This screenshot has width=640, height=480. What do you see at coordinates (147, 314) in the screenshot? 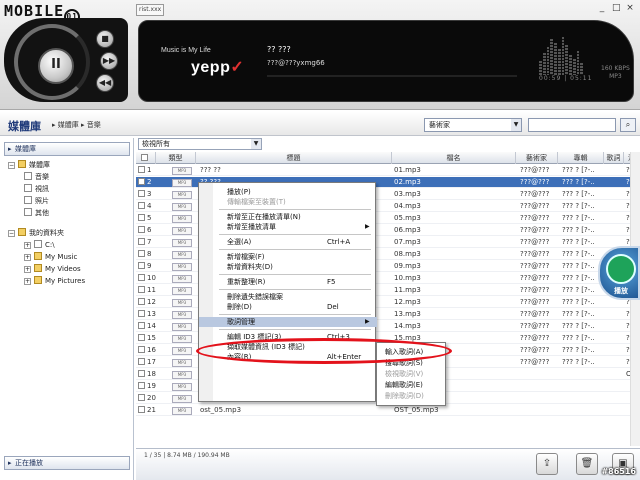
I see `row-checkbox: 13` at bounding box center [147, 314].